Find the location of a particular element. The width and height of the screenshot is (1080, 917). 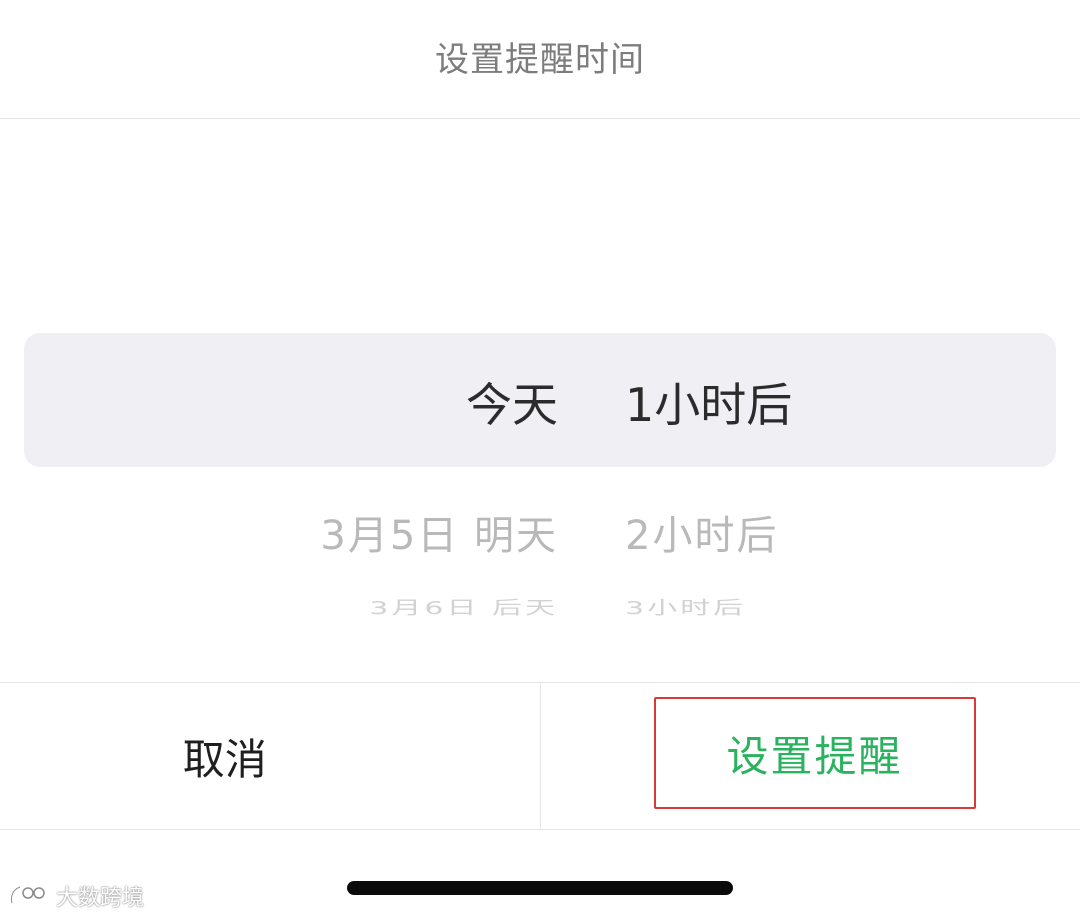

brand-logo-icon is located at coordinates (30, 896).